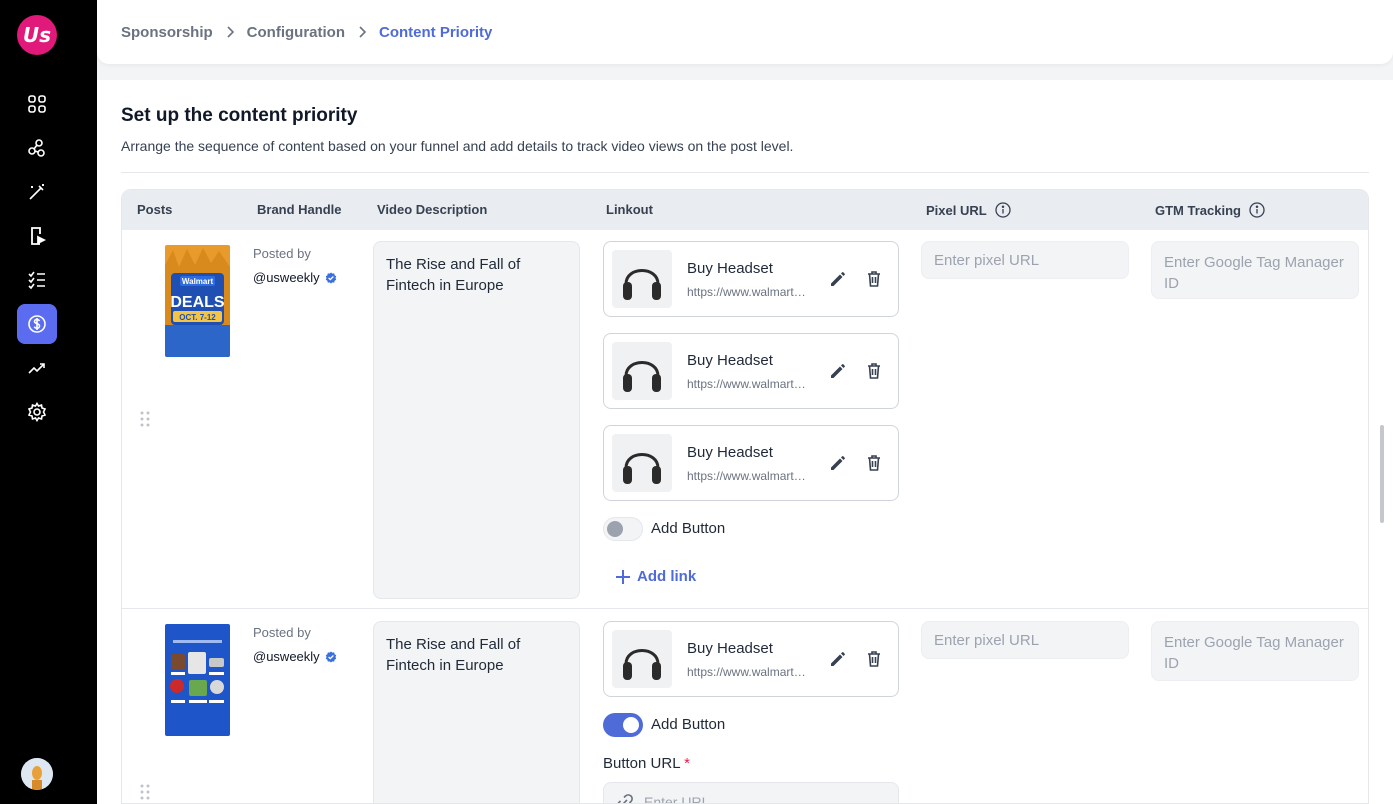 The image size is (1393, 804). I want to click on trend-icon, so click(36, 368).